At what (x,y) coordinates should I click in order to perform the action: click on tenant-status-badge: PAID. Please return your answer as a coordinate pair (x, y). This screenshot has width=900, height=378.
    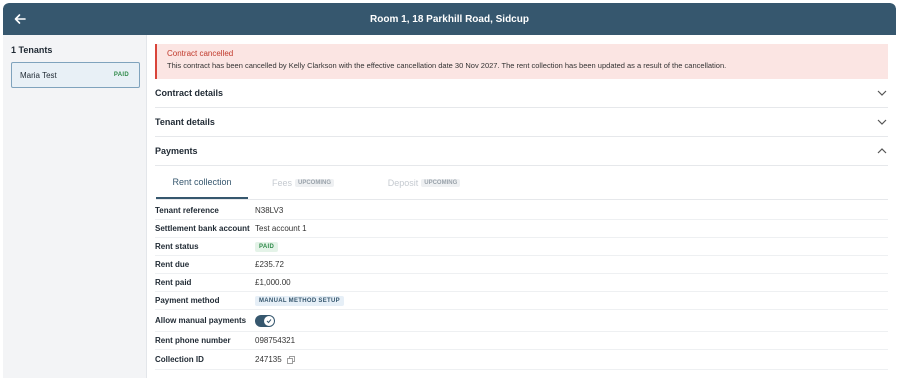
    Looking at the image, I should click on (121, 75).